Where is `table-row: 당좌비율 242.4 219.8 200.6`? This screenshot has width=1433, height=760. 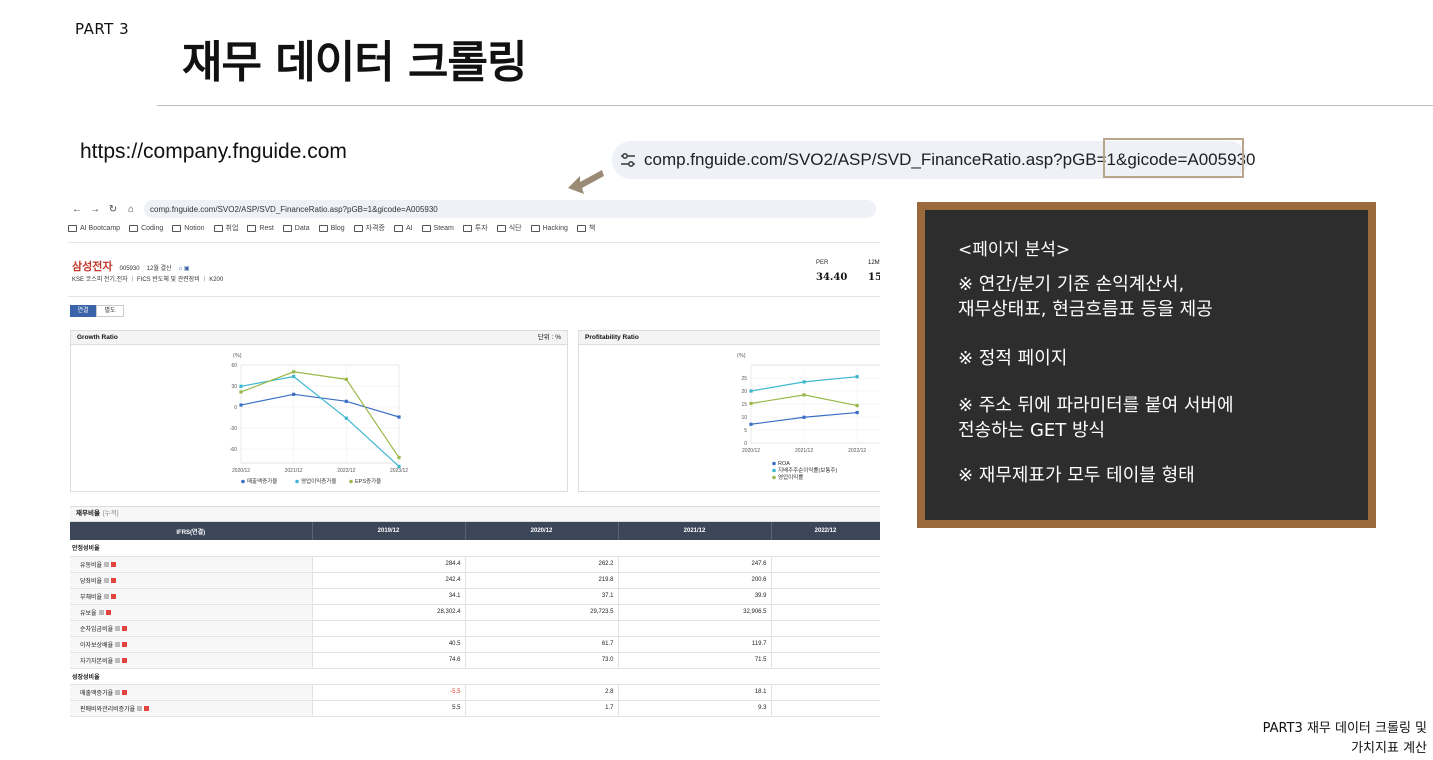 table-row: 당좌비율 242.4 219.8 200.6 is located at coordinates (475, 580).